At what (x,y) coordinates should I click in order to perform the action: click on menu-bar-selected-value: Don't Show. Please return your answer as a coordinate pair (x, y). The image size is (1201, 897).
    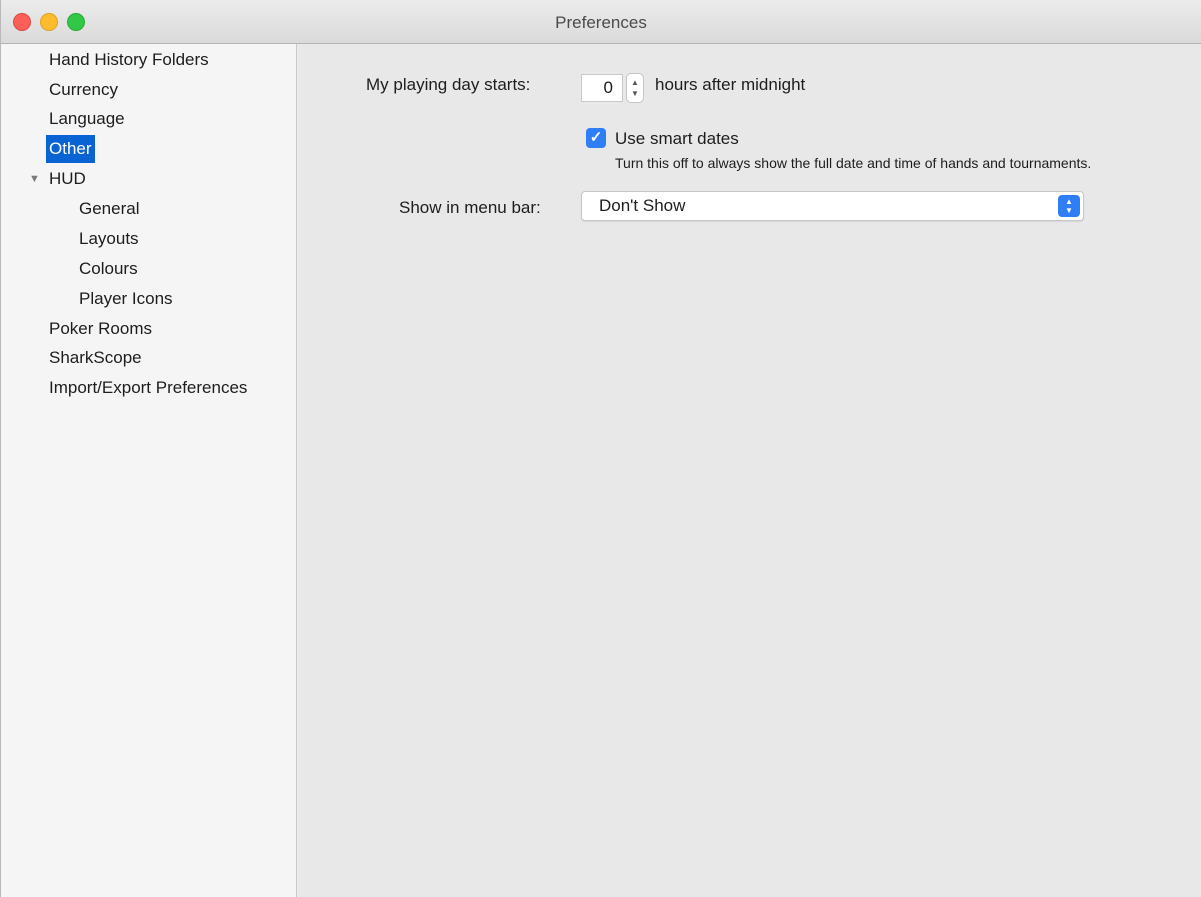
    Looking at the image, I should click on (642, 205).